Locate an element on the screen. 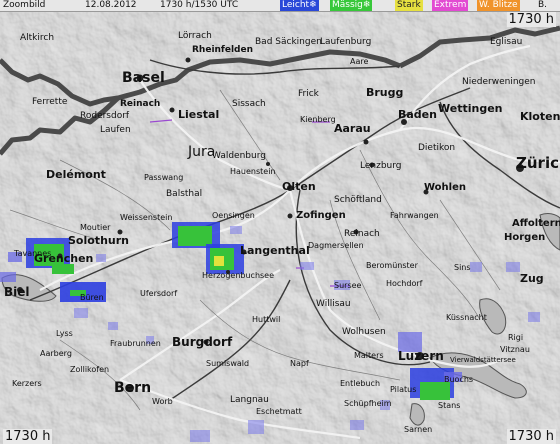  label-reinach-ag: Reinach is located at coordinates (362, 234).